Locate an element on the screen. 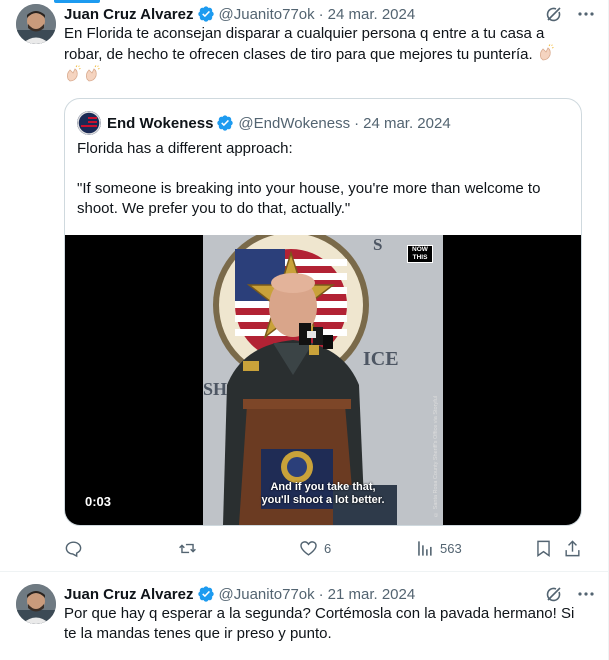 This screenshot has height=660, width=609. logo-text: THIS is located at coordinates (420, 257).